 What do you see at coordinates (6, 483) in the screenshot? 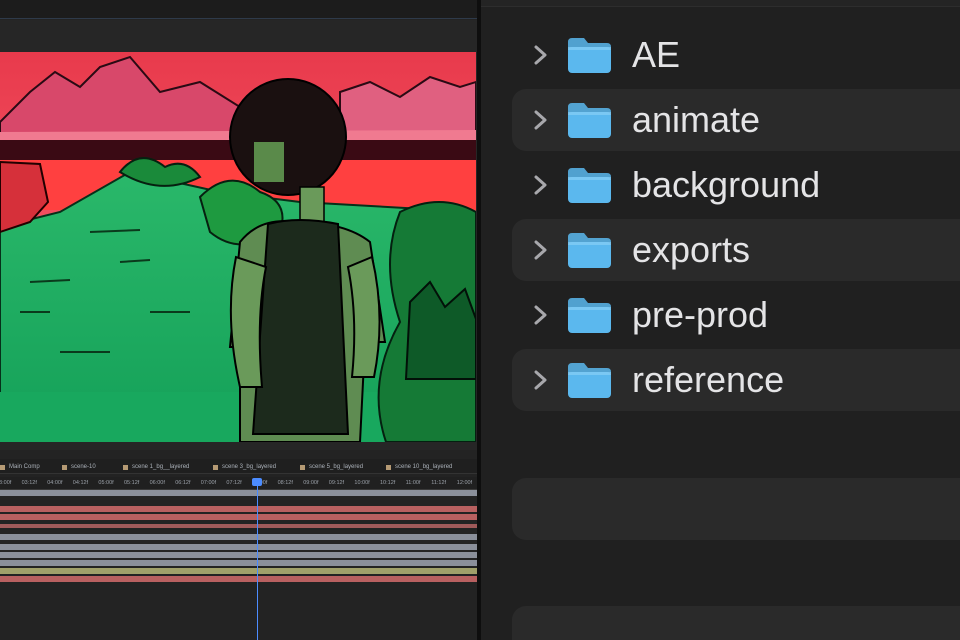
I see `ruler-tick-label: 03:00f` at bounding box center [6, 483].